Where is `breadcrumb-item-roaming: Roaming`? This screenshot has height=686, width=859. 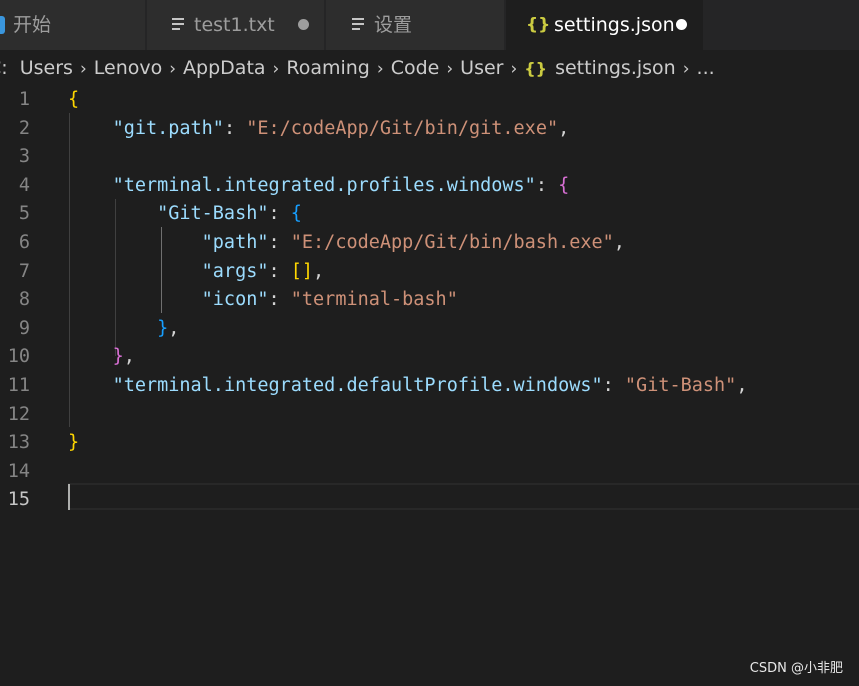 breadcrumb-item-roaming: Roaming is located at coordinates (328, 68).